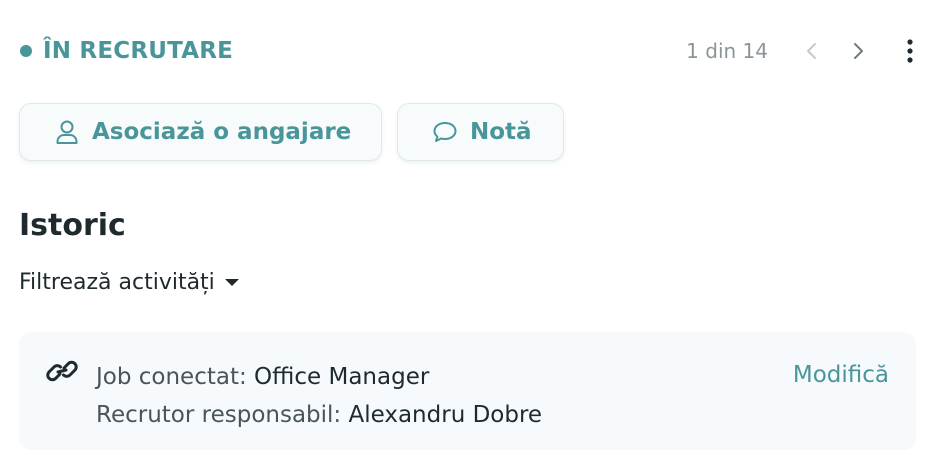 The width and height of the screenshot is (942, 450). I want to click on note-label: Notă, so click(501, 132).